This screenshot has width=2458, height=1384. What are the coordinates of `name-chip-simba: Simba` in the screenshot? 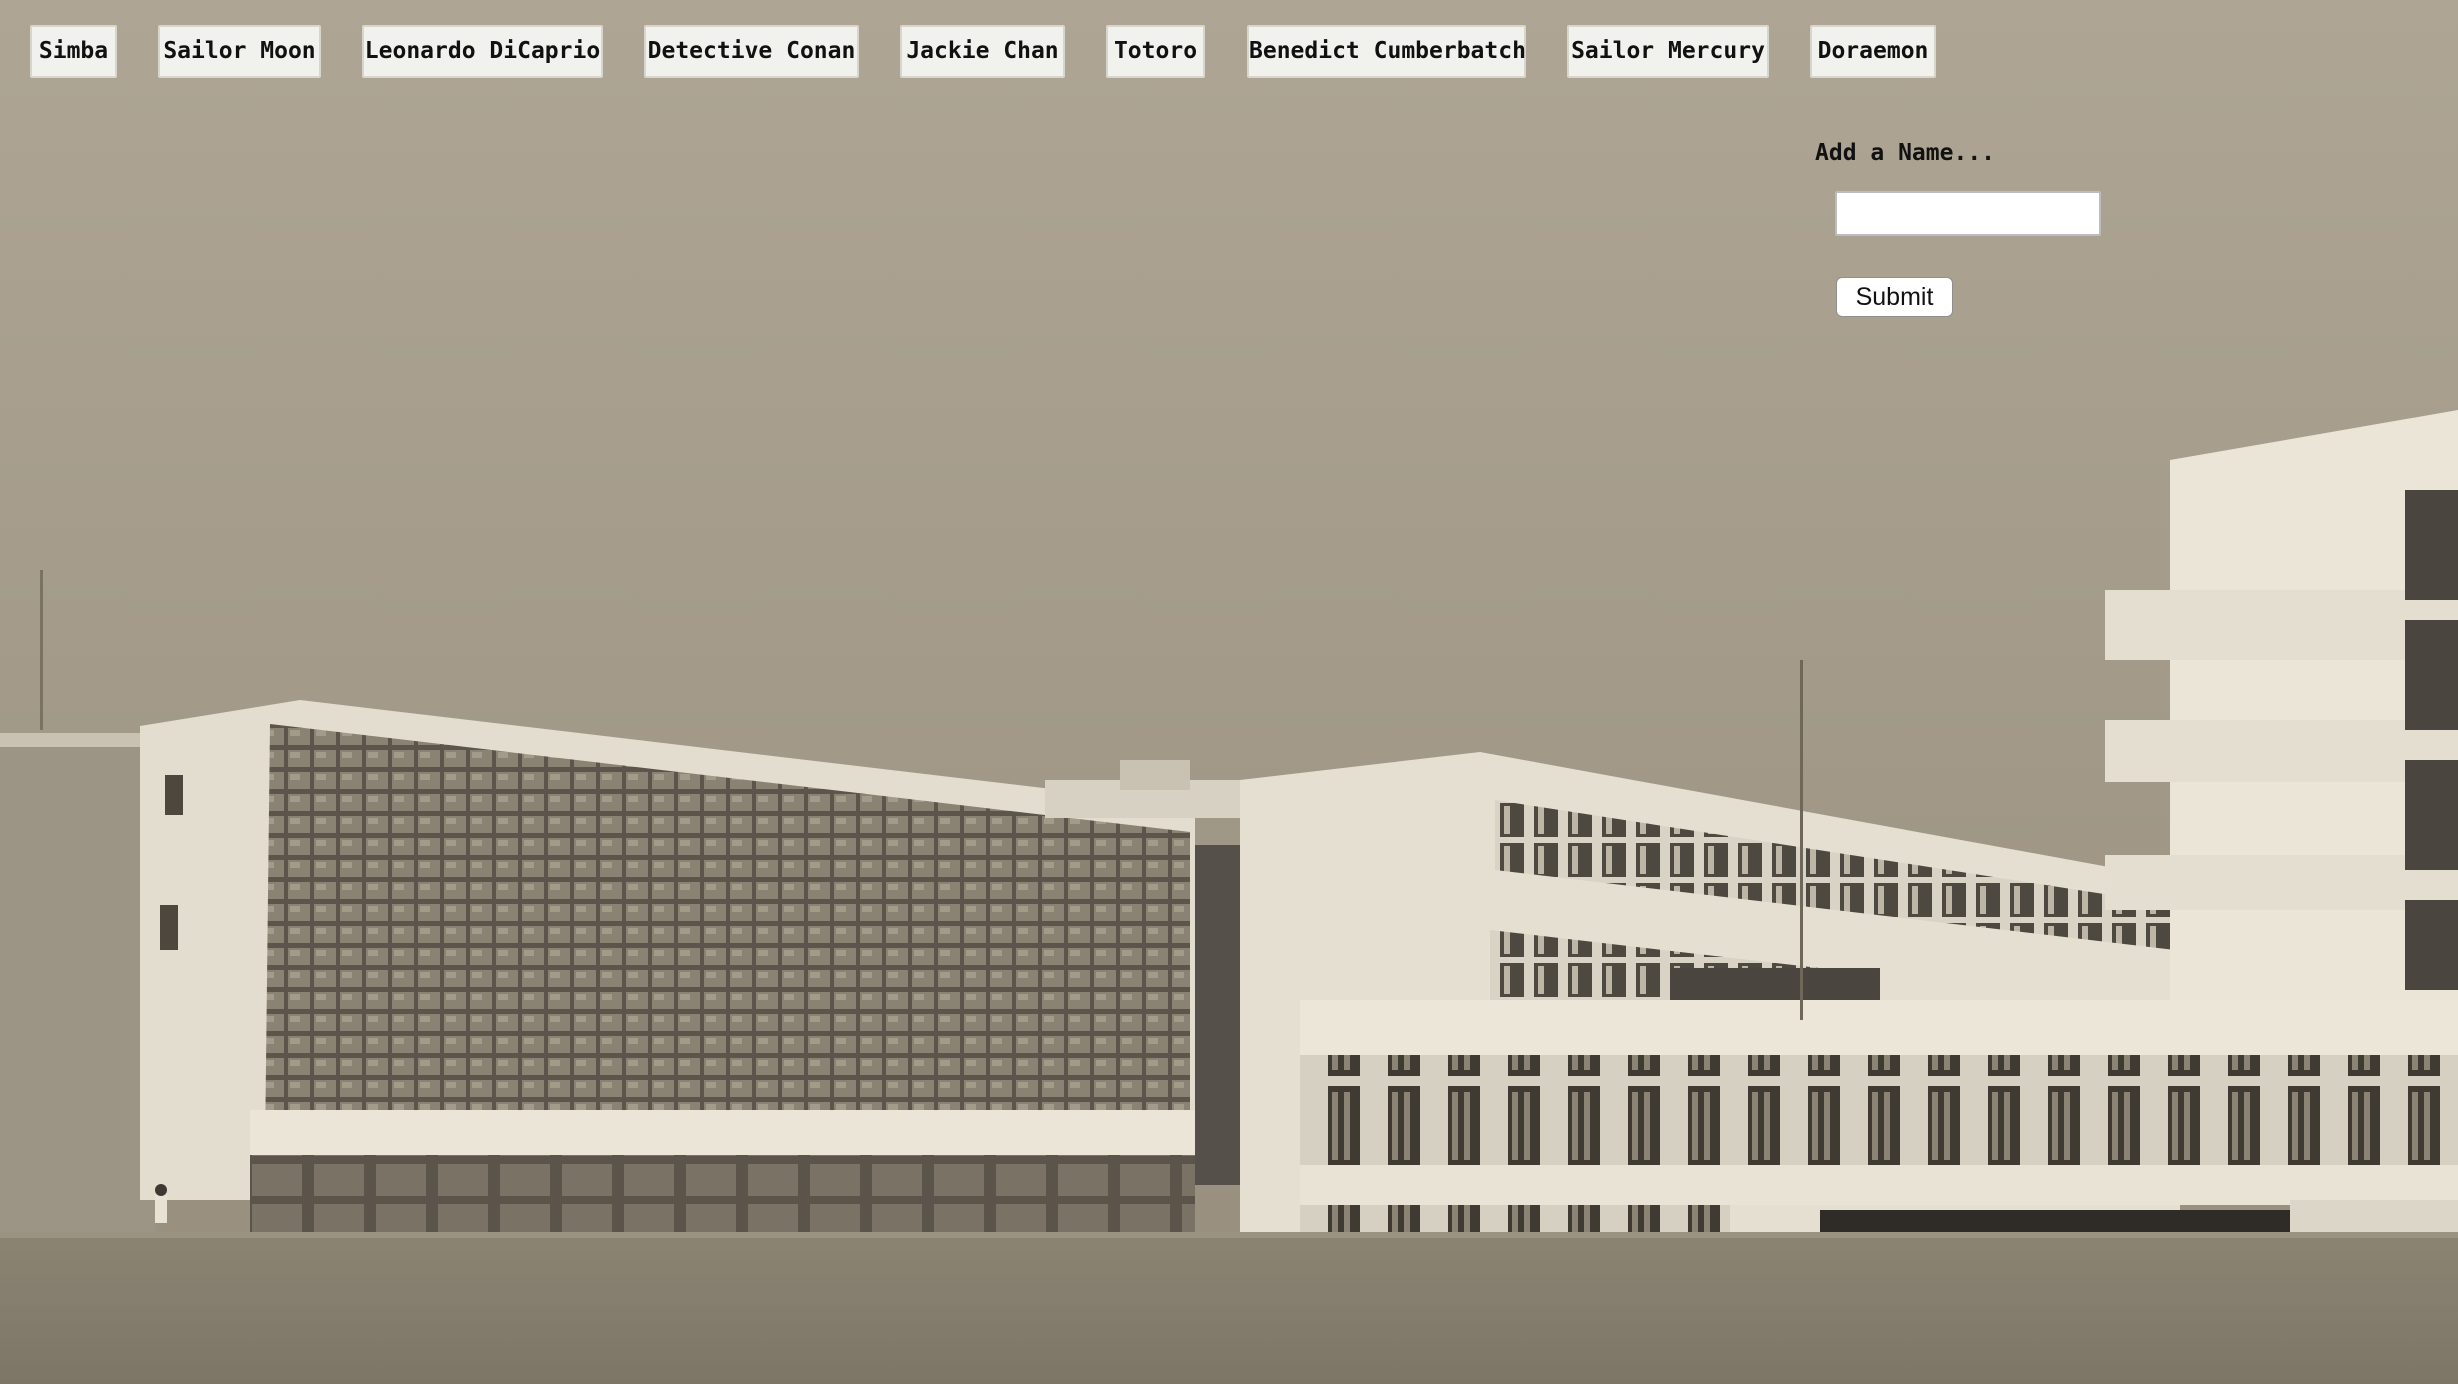 It's located at (73, 51).